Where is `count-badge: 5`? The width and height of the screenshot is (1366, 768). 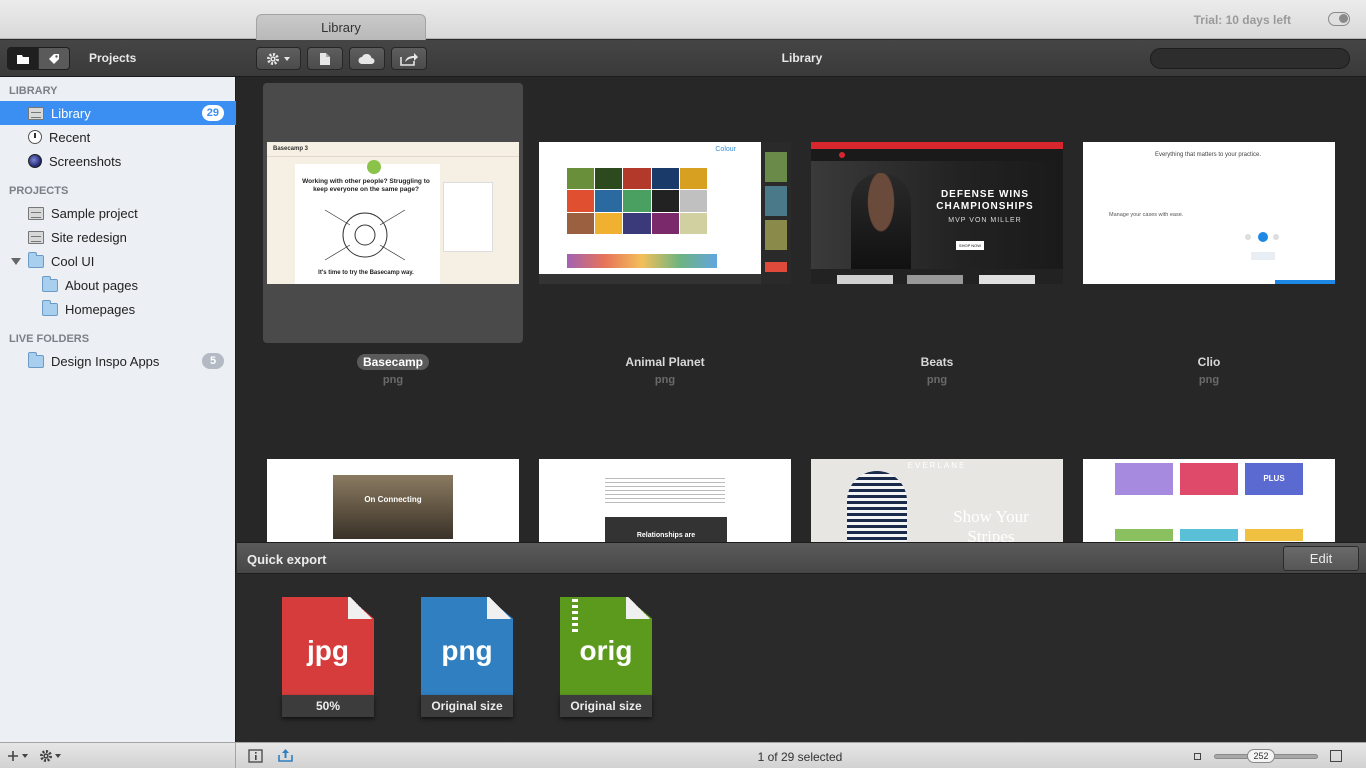
count-badge: 5 is located at coordinates (213, 361).